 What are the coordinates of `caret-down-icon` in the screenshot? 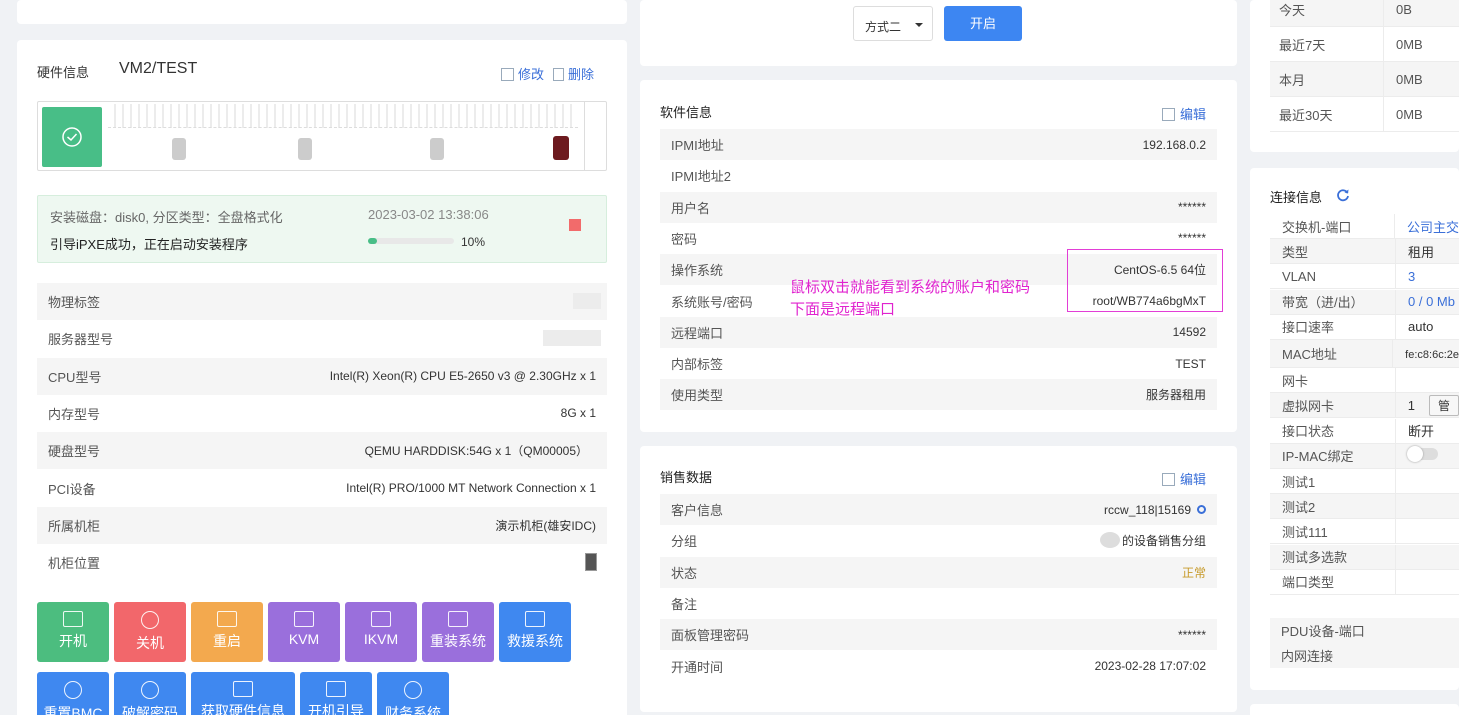 It's located at (919, 25).